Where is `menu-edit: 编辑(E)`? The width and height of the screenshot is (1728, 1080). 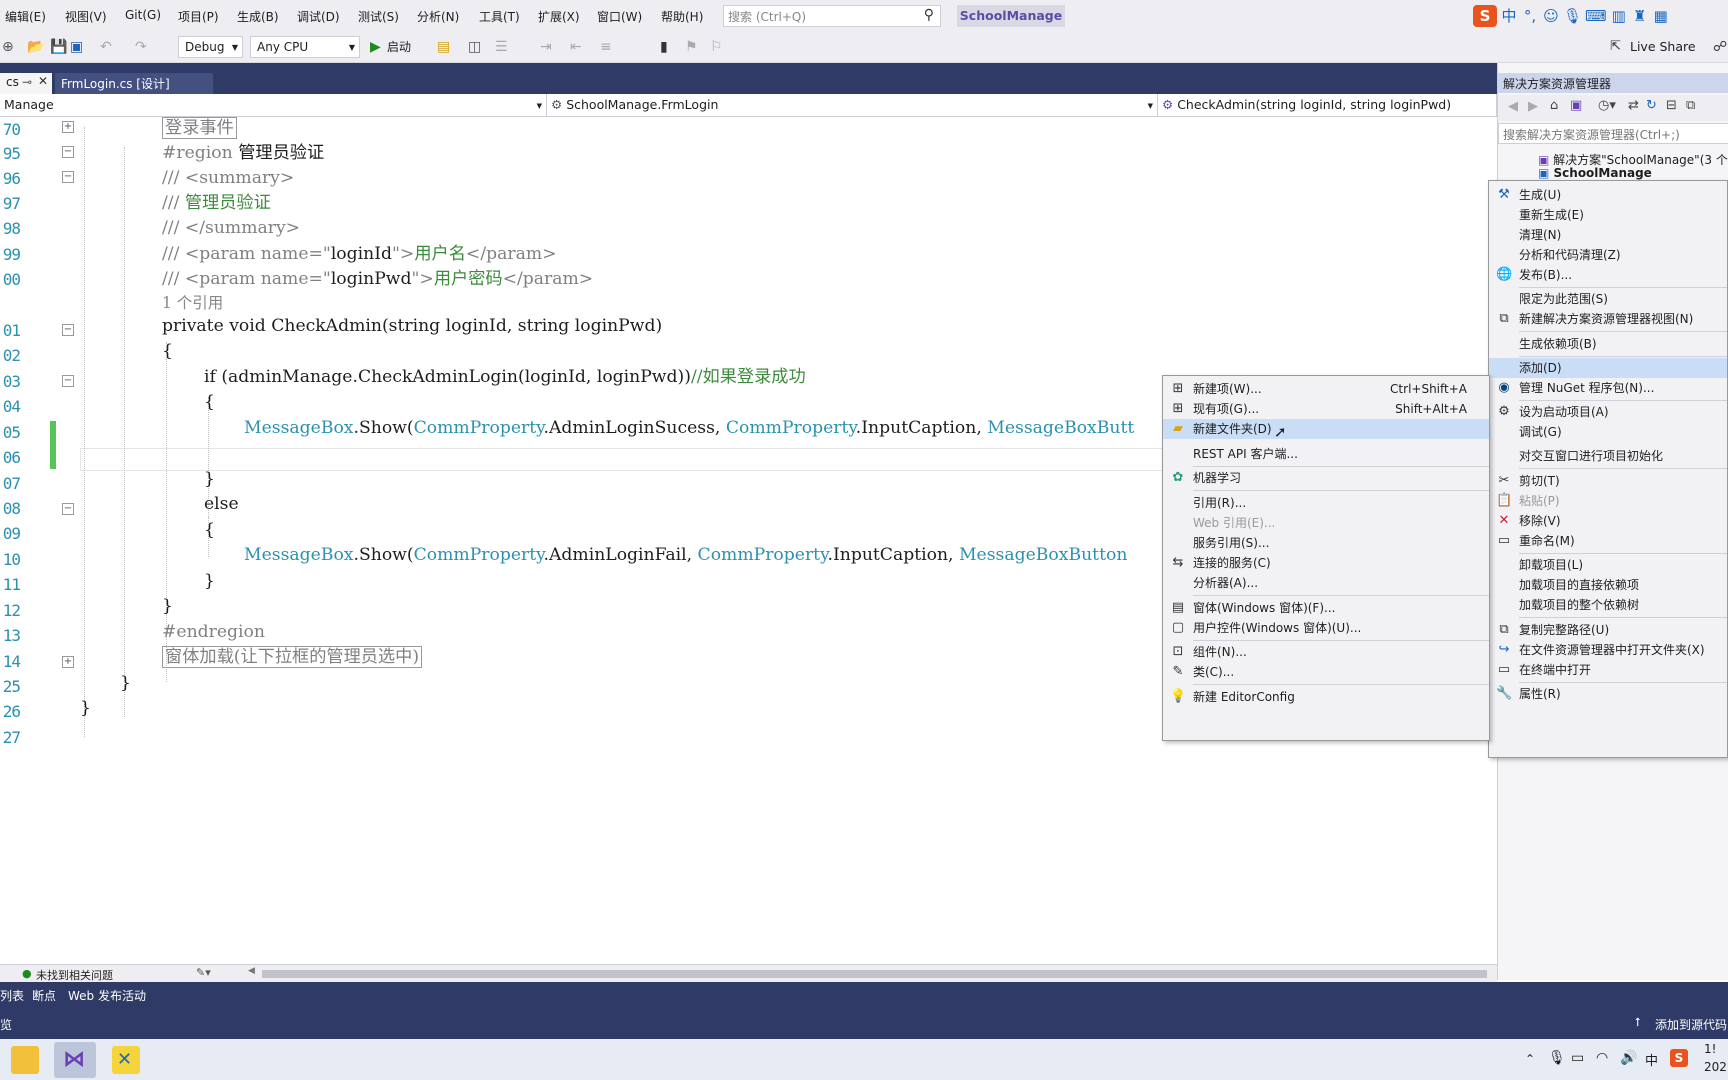
menu-edit: 编辑(E) is located at coordinates (25, 16).